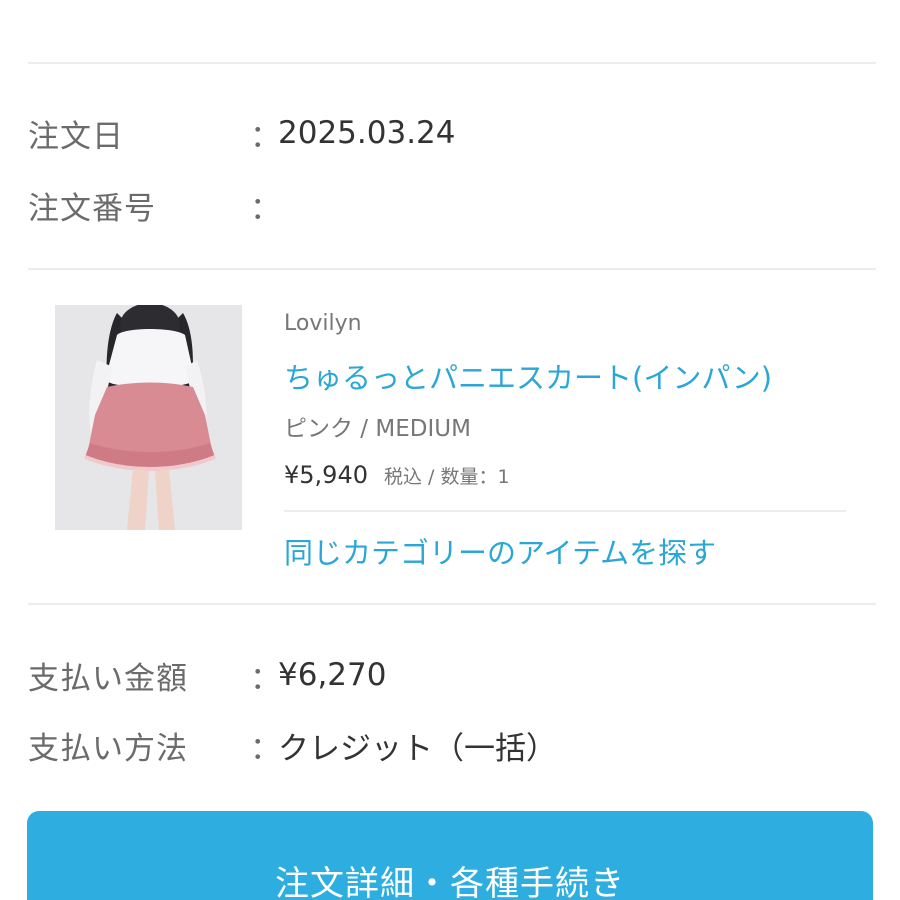 Image resolution: width=900 pixels, height=900 pixels. I want to click on payment-amount-label: 支払い金額, so click(108, 678).